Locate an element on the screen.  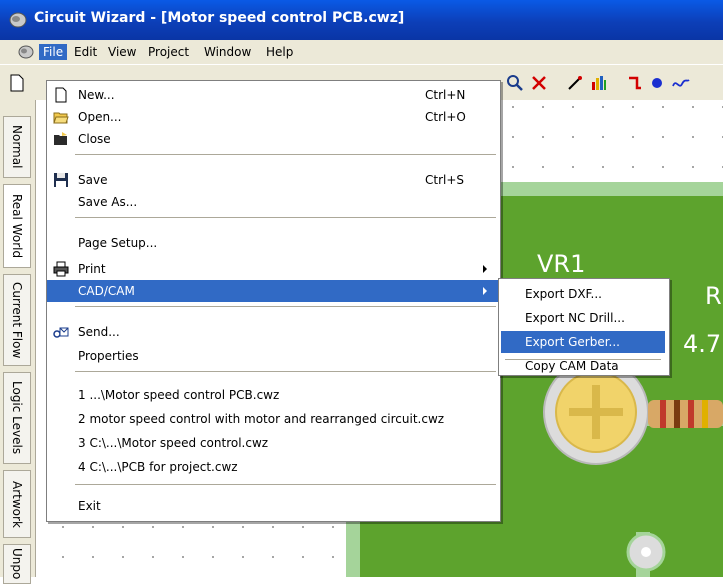
new-document-icon is located at coordinates (61, 95).